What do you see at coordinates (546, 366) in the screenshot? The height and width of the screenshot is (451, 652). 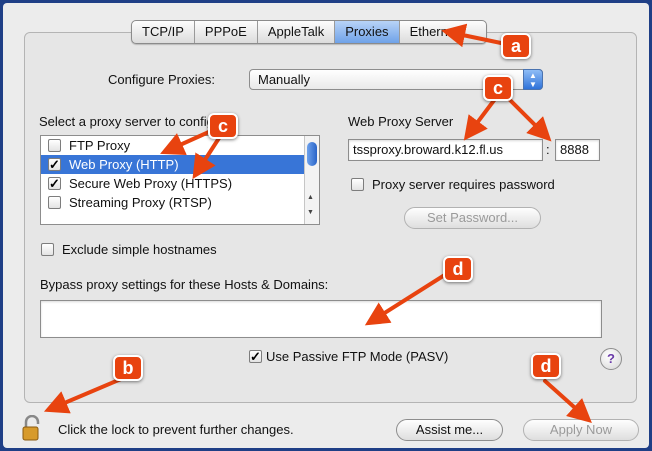 I see `annotation-badge-d-apply: d` at bounding box center [546, 366].